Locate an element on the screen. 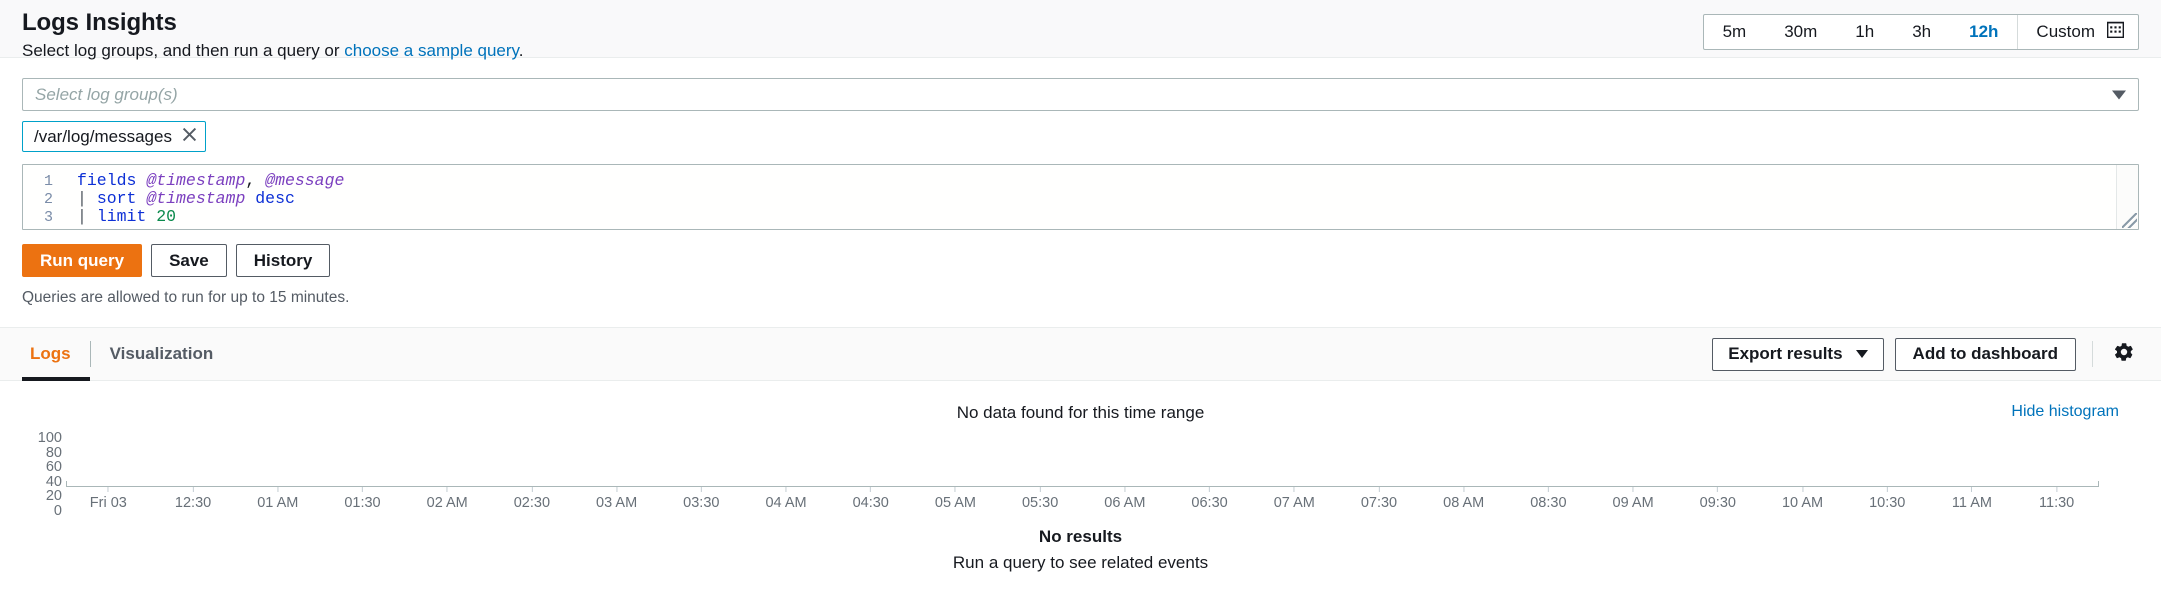 Image resolution: width=2161 pixels, height=616 pixels. x-axis-tick-label: 06 AM is located at coordinates (1124, 499).